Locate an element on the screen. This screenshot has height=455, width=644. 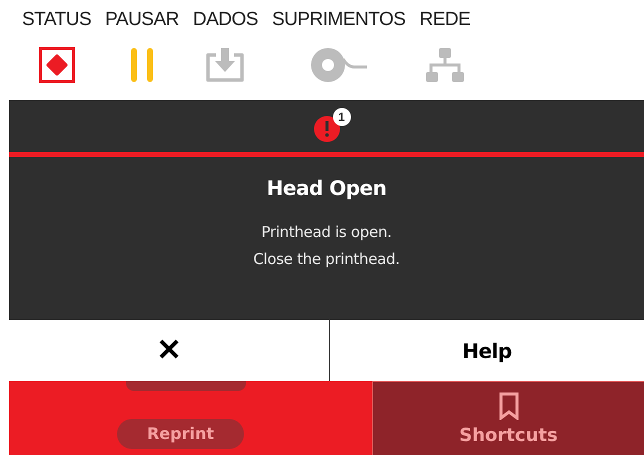
shortcuts-button: Shortcuts is located at coordinates (508, 418).